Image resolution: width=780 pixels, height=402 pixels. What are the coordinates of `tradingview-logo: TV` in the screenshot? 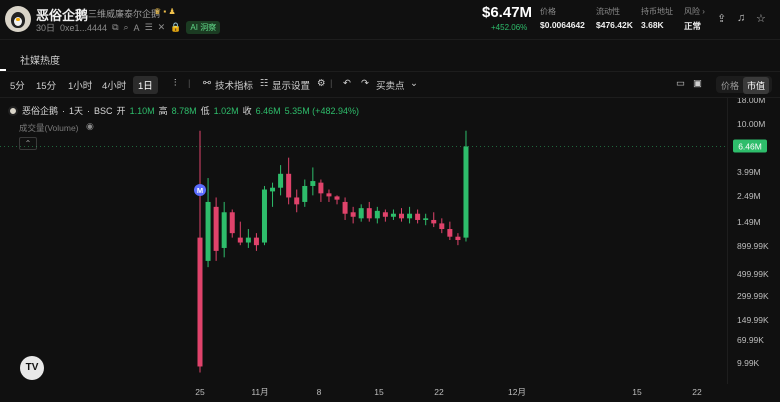 It's located at (32, 368).